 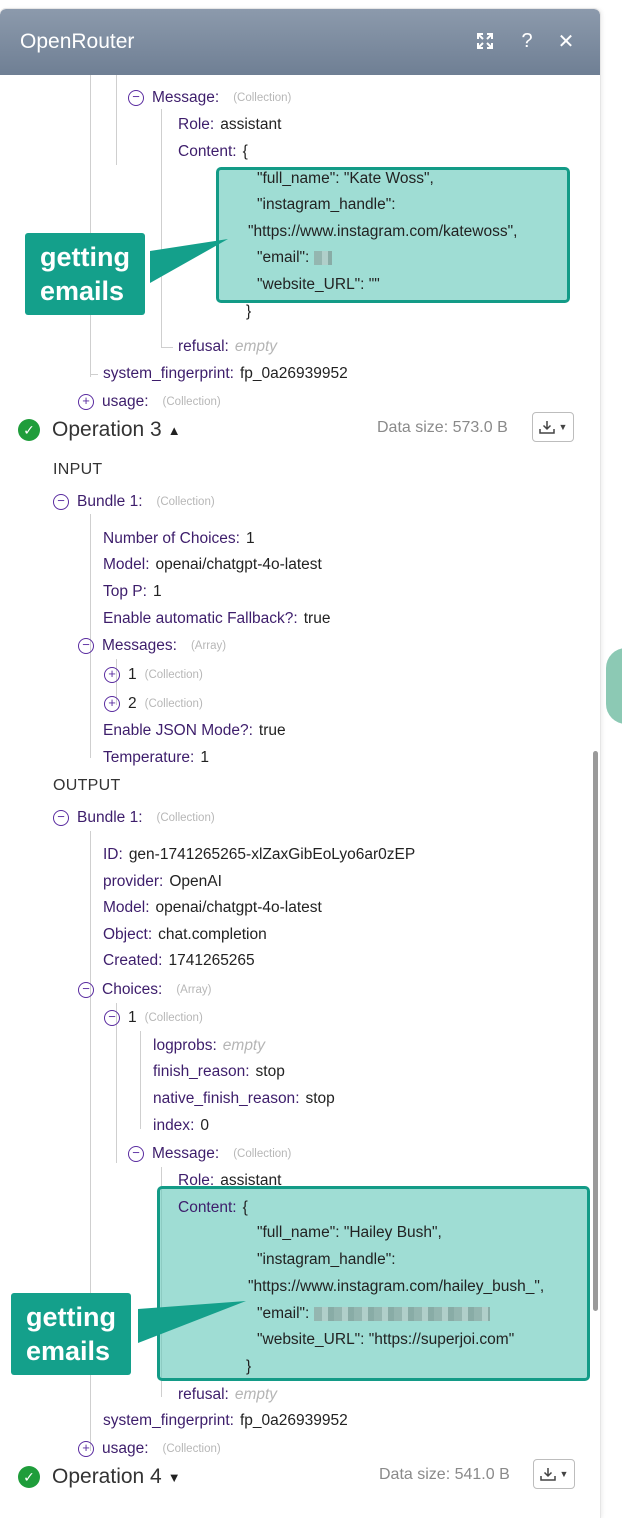 What do you see at coordinates (209, 1045) in the screenshot?
I see `logprobs-row: logprobs: empty` at bounding box center [209, 1045].